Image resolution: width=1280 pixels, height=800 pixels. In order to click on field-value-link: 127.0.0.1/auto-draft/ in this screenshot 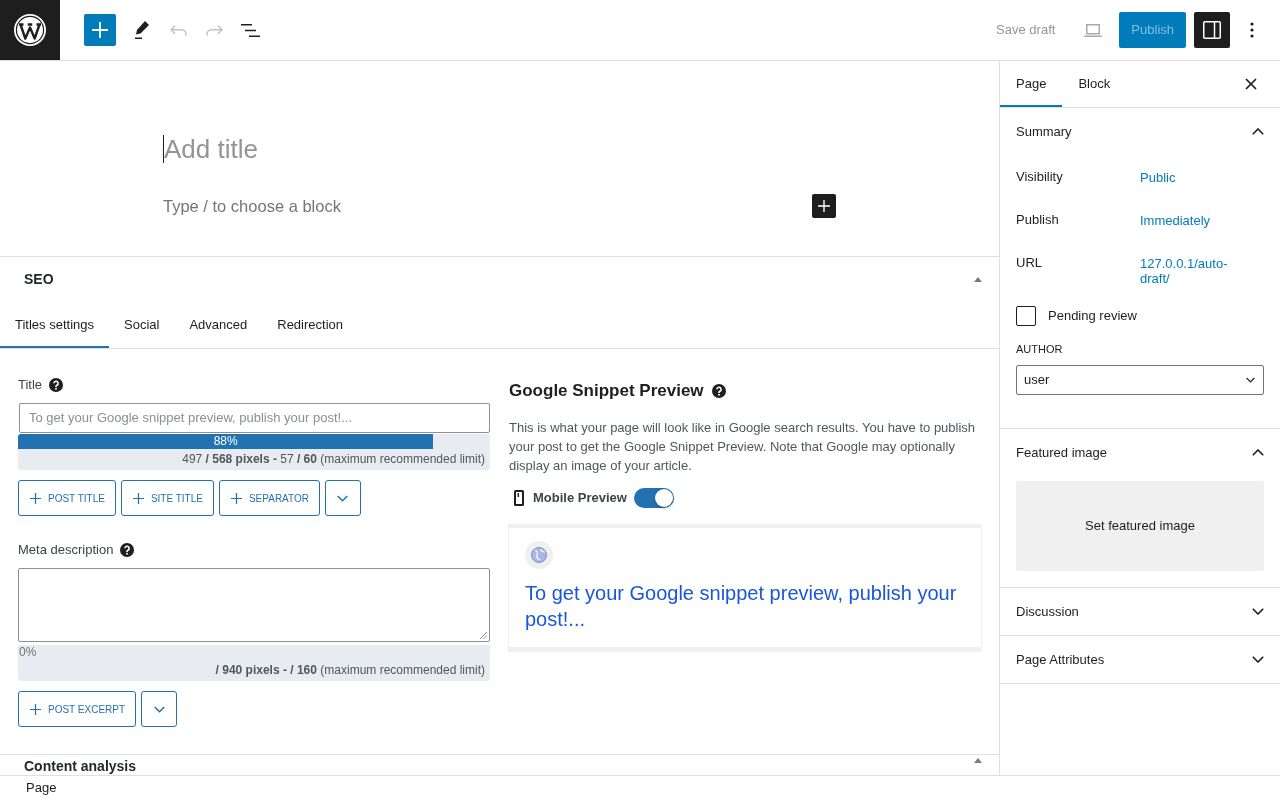, I will do `click(1195, 271)`.